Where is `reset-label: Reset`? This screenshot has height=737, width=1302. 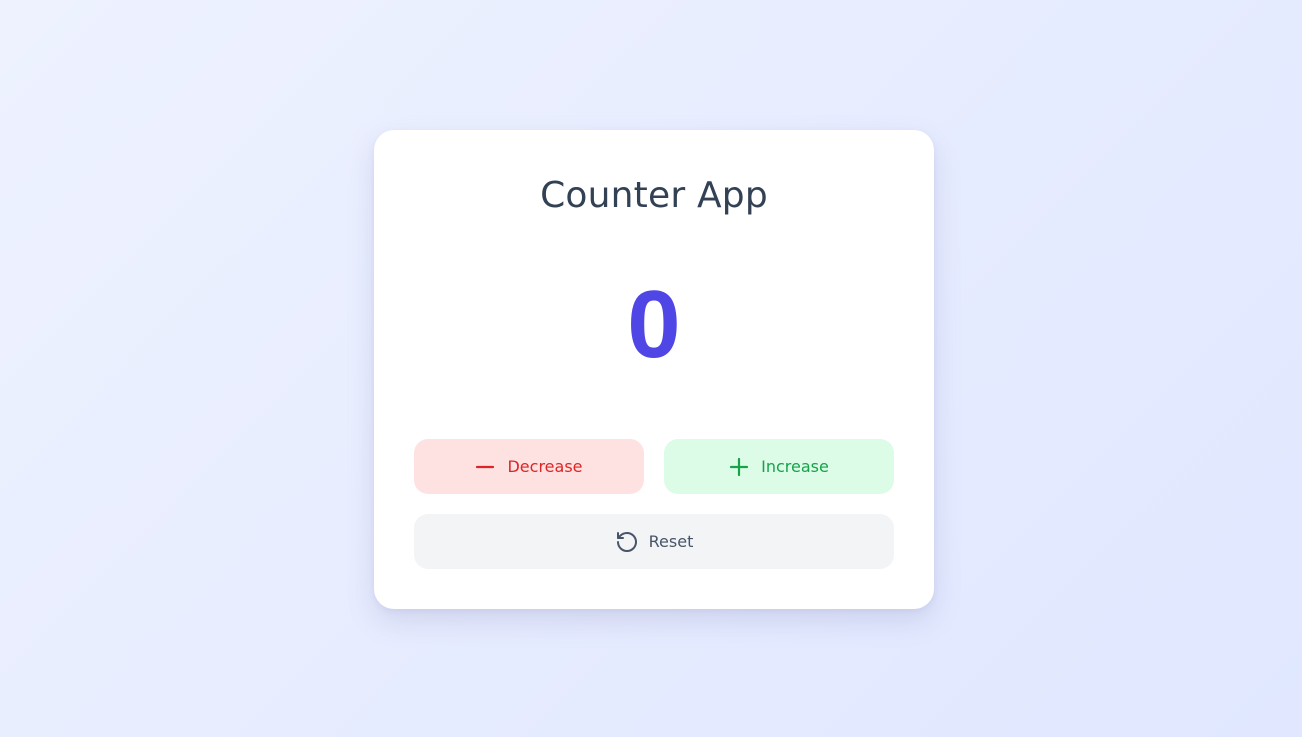
reset-label: Reset is located at coordinates (671, 541).